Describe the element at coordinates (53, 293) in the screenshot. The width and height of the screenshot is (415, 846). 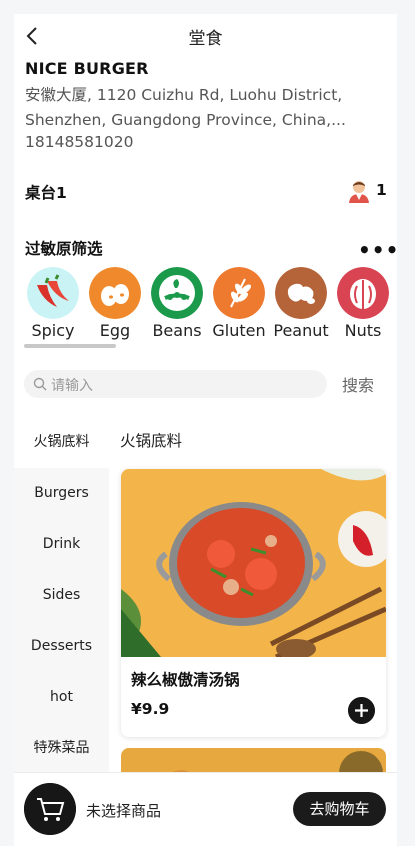
I see `chili-pepper-icon` at that location.